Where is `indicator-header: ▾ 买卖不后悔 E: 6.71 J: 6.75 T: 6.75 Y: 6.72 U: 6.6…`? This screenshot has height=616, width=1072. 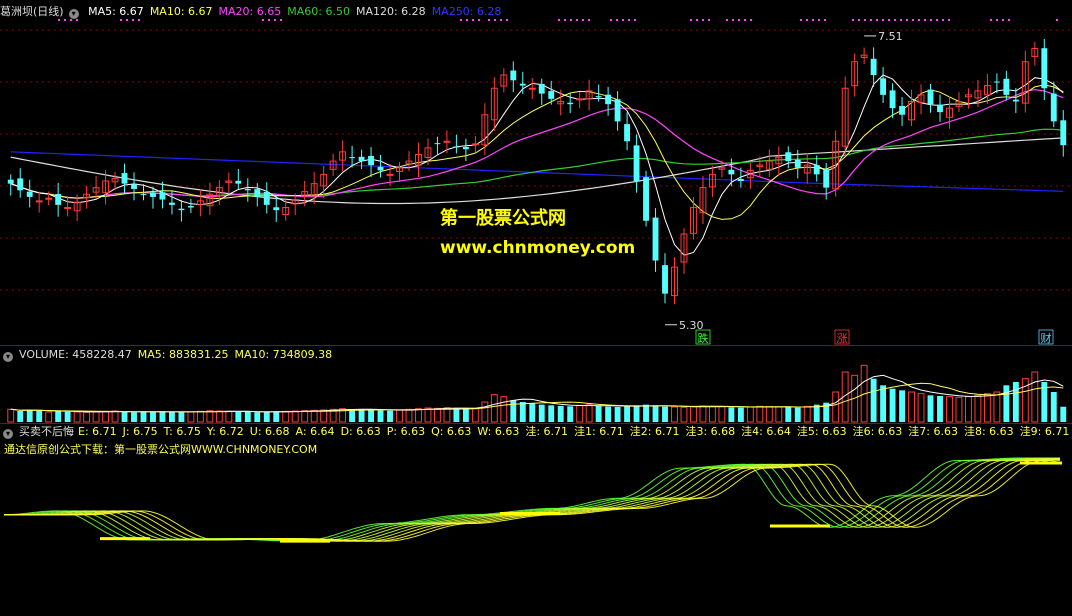 indicator-header: ▾ 买卖不后悔 E: 6.71 J: 6.75 T: 6.75 Y: 6.72 U: 6.6… is located at coordinates (536, 431).